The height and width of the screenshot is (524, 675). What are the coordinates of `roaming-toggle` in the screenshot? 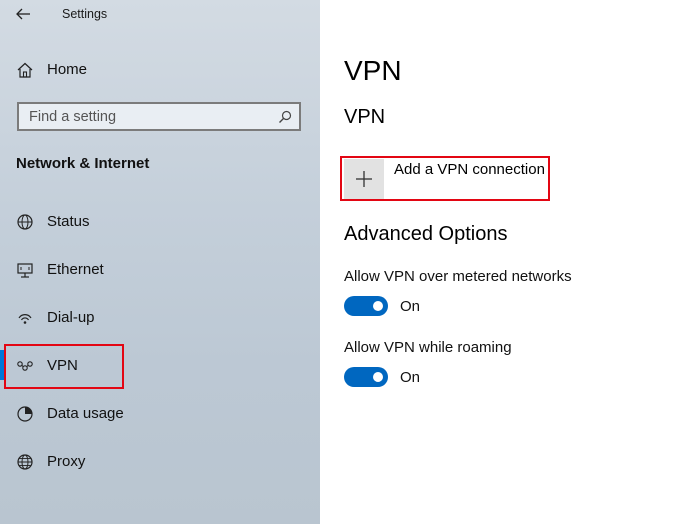 It's located at (366, 377).